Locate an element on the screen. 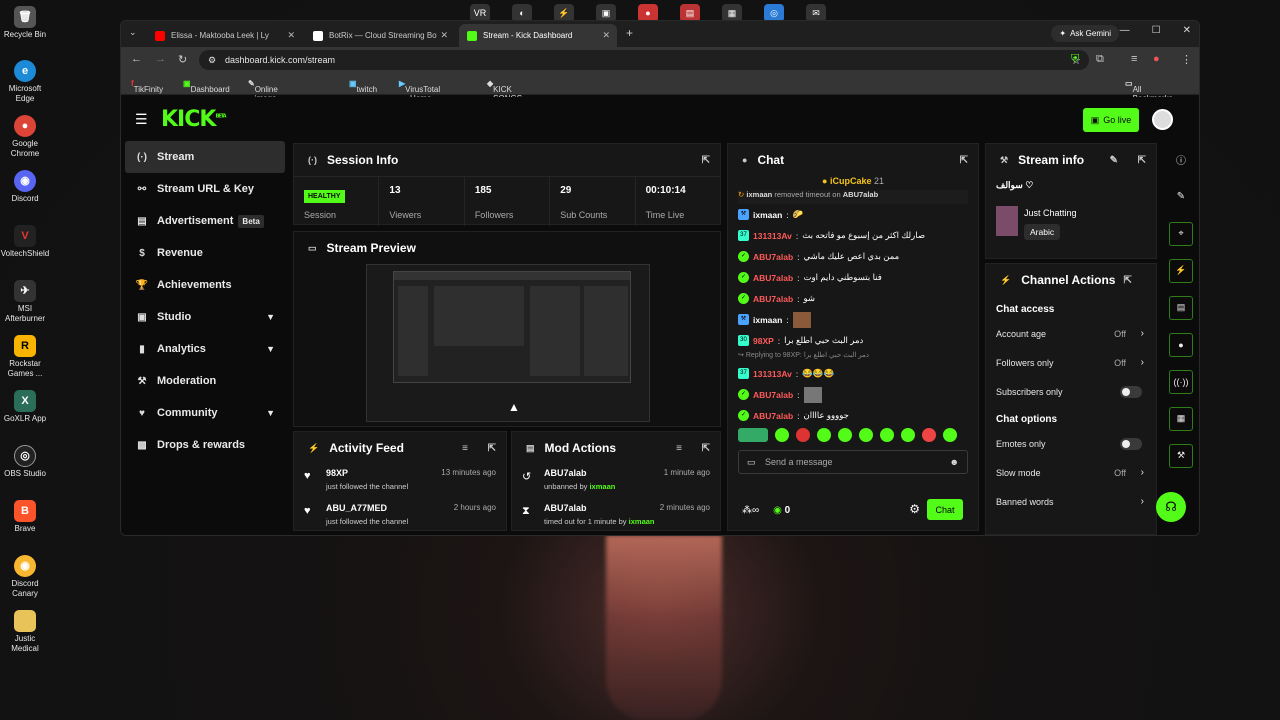 The width and height of the screenshot is (1280, 720). chat-input: ▭ Send a message ☻ is located at coordinates (853, 462).